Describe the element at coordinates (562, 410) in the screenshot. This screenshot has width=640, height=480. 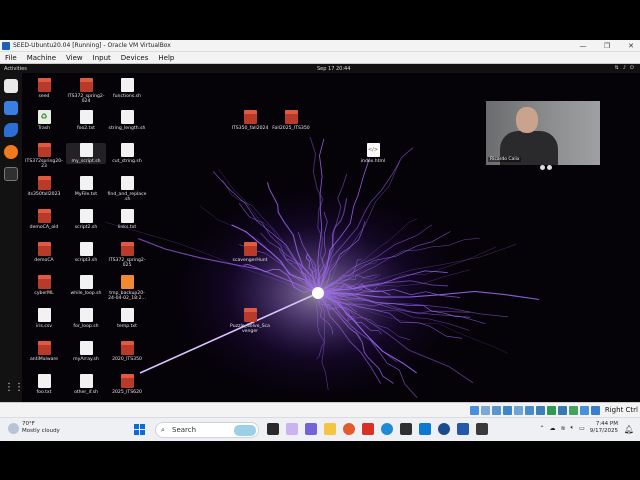
I see `cpu-icon` at that location.